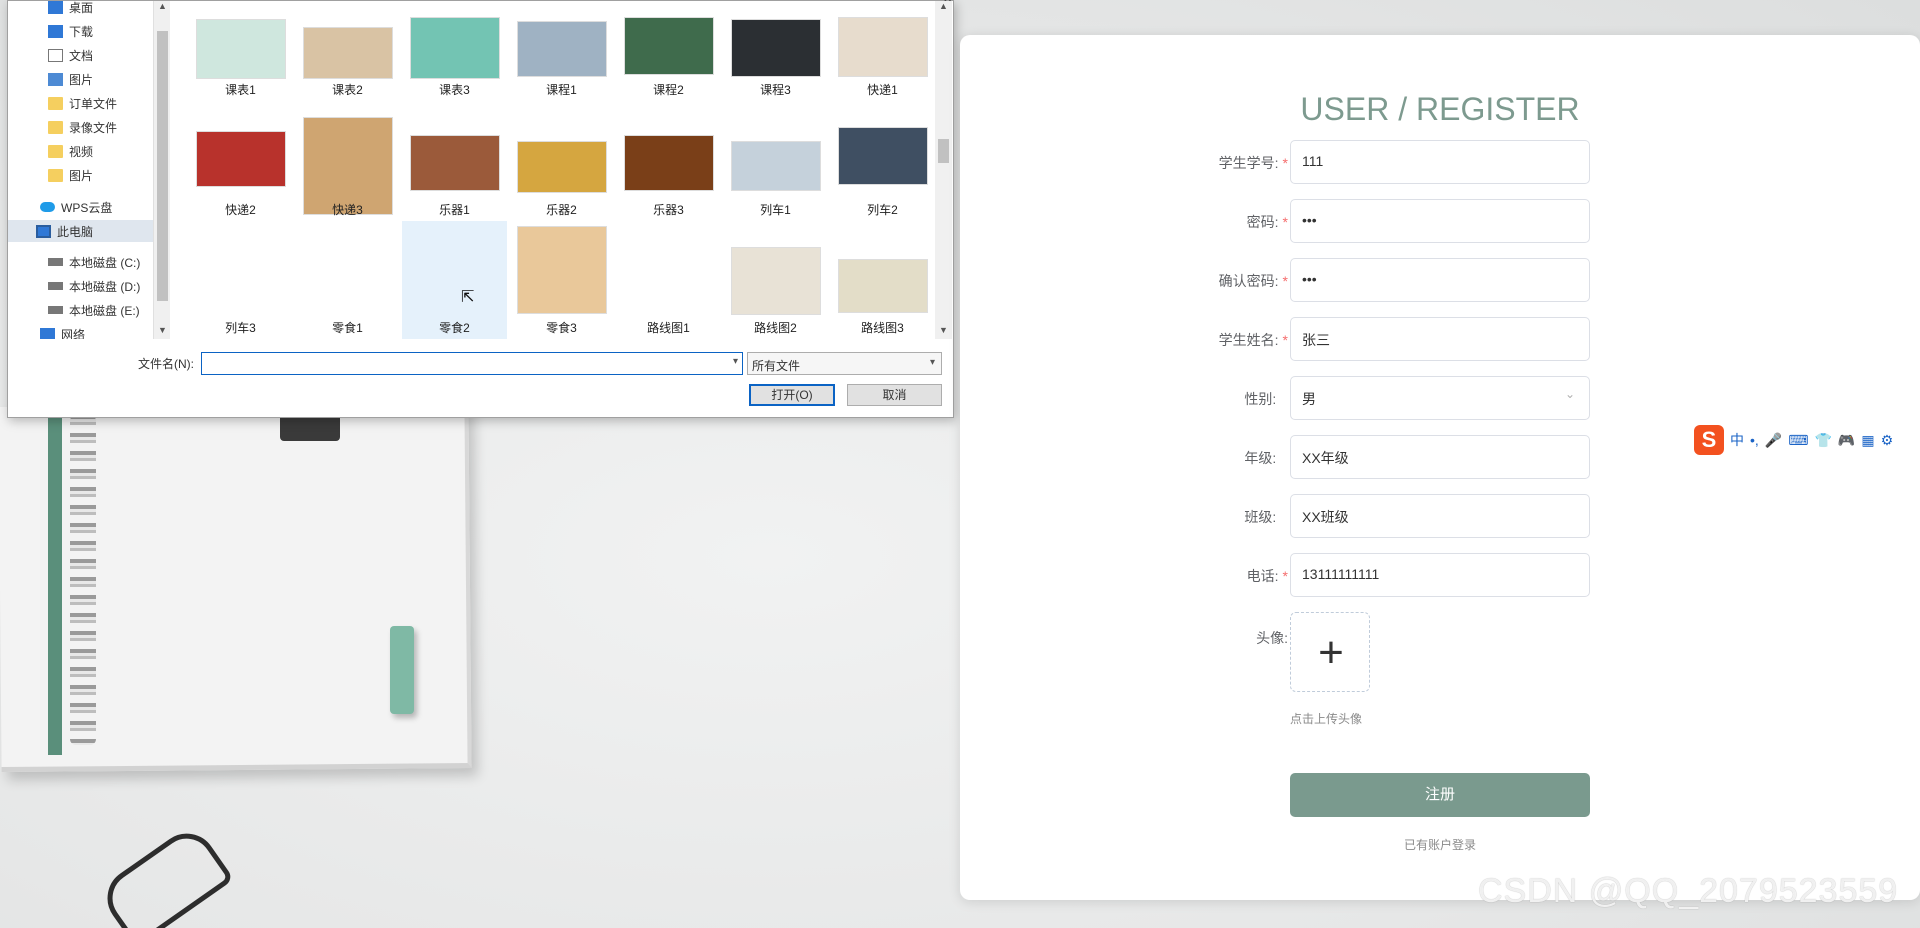 This screenshot has height=928, width=1920. Describe the element at coordinates (347, 280) in the screenshot. I see `file-tile: 零食1` at that location.